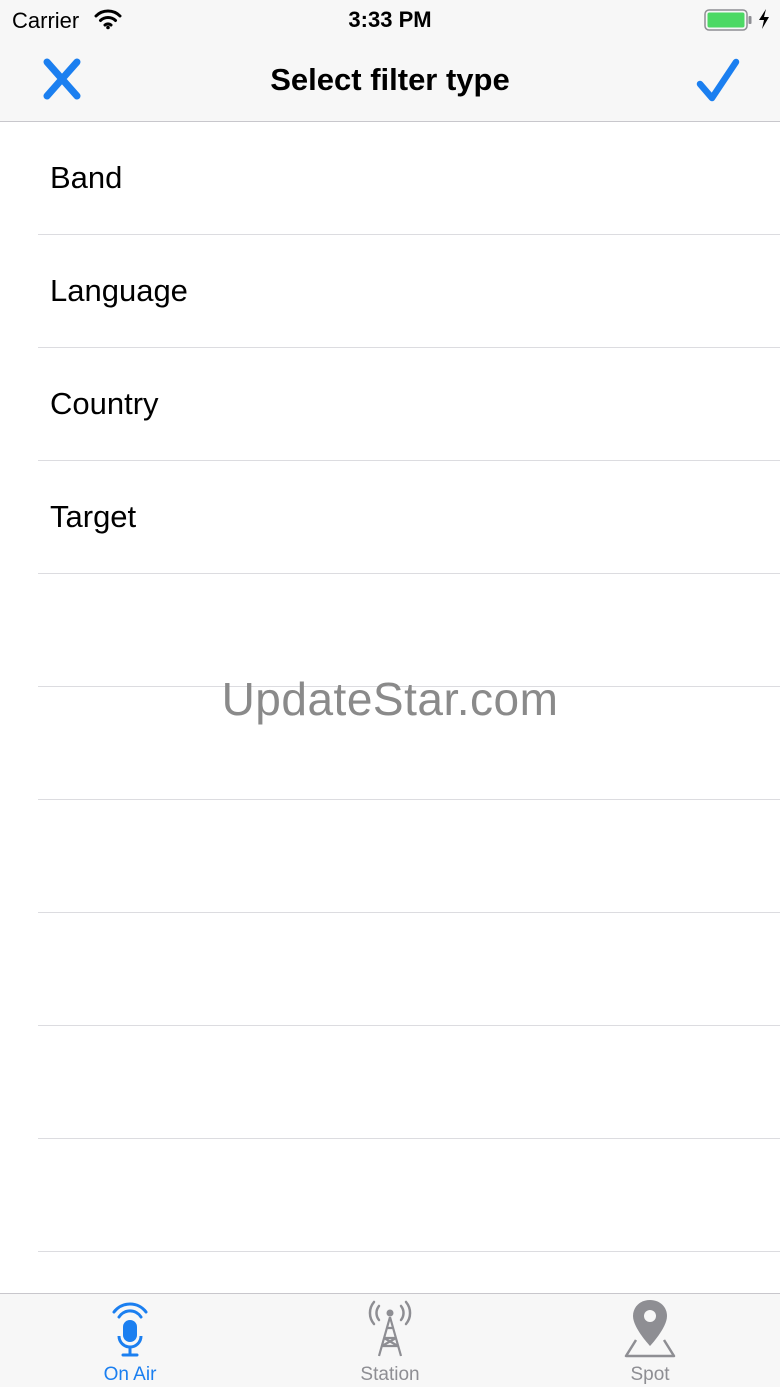 The width and height of the screenshot is (780, 1387). I want to click on watermark: UpdateStar.com, so click(390, 699).